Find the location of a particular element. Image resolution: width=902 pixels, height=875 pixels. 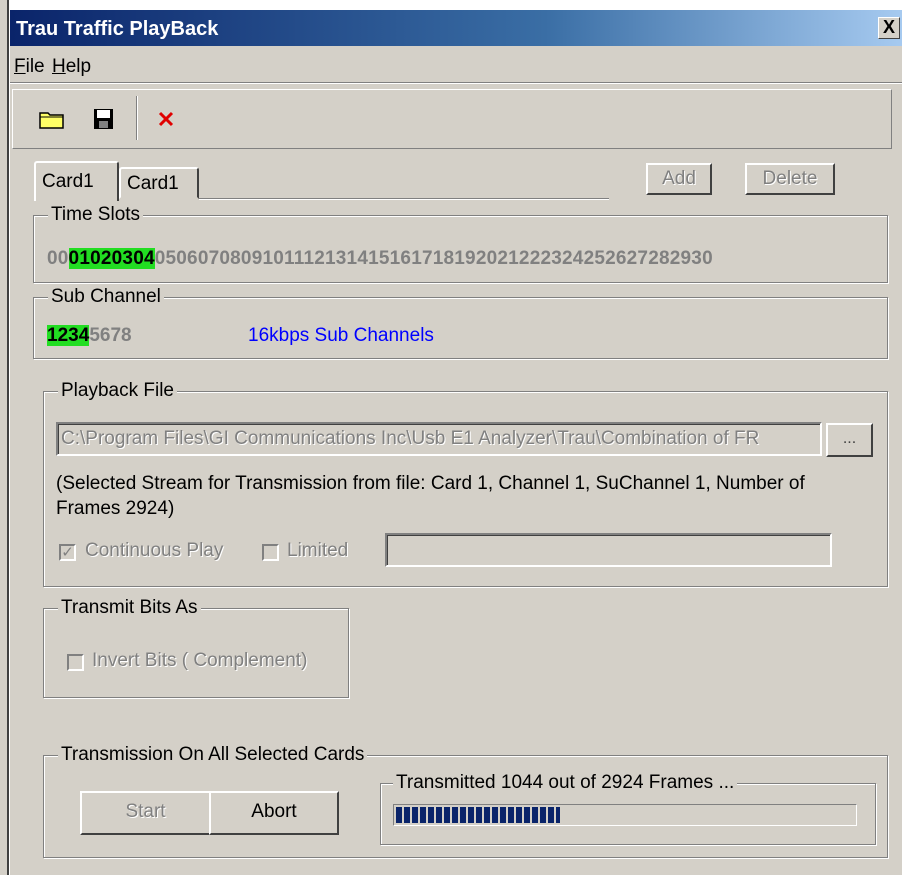

time-slot-07: 07 is located at coordinates (209, 258).